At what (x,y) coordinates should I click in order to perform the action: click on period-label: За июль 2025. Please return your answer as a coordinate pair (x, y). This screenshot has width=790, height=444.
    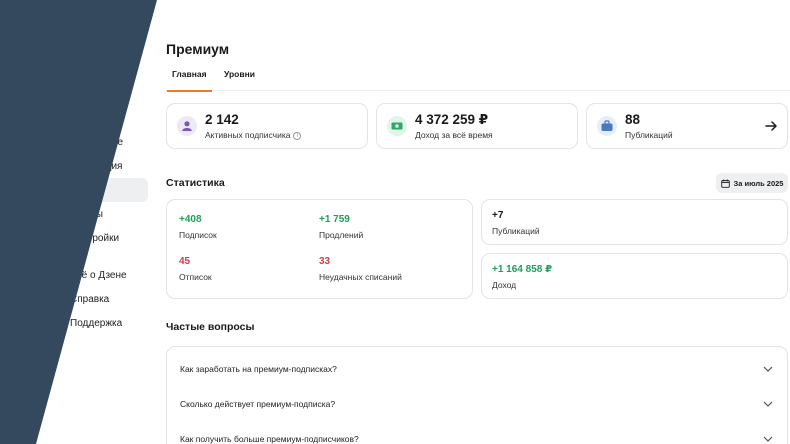
    Looking at the image, I should click on (758, 183).